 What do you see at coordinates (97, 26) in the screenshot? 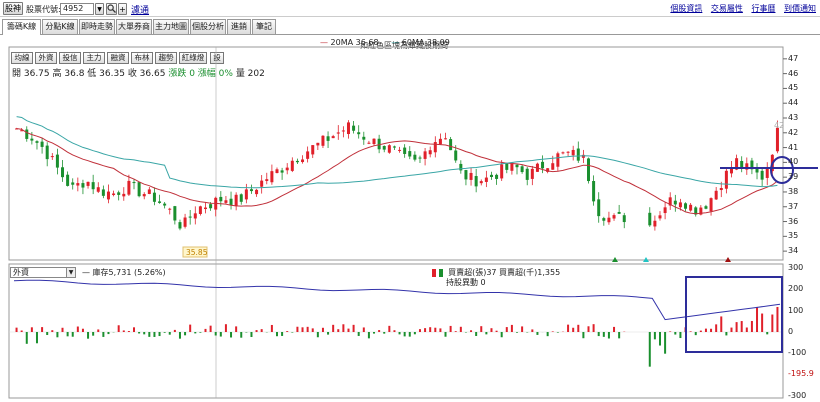
I see `tab-realtime: 即時走勢` at bounding box center [97, 26].